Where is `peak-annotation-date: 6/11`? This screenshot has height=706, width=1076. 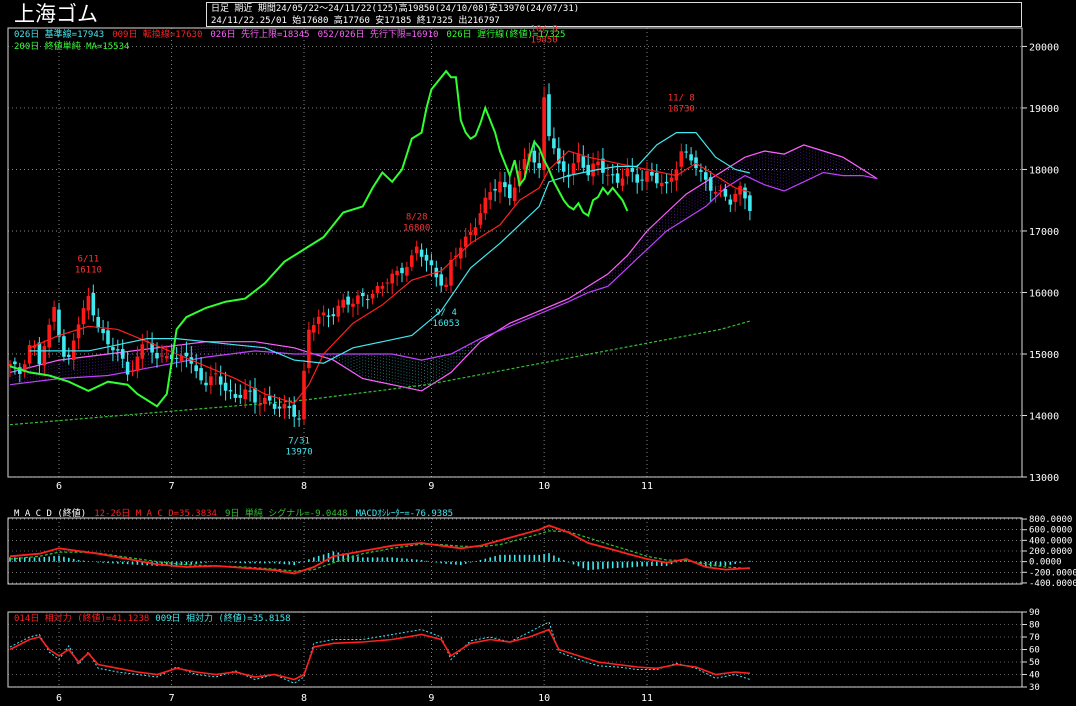
peak-annotation-date: 6/11 is located at coordinates (89, 260).